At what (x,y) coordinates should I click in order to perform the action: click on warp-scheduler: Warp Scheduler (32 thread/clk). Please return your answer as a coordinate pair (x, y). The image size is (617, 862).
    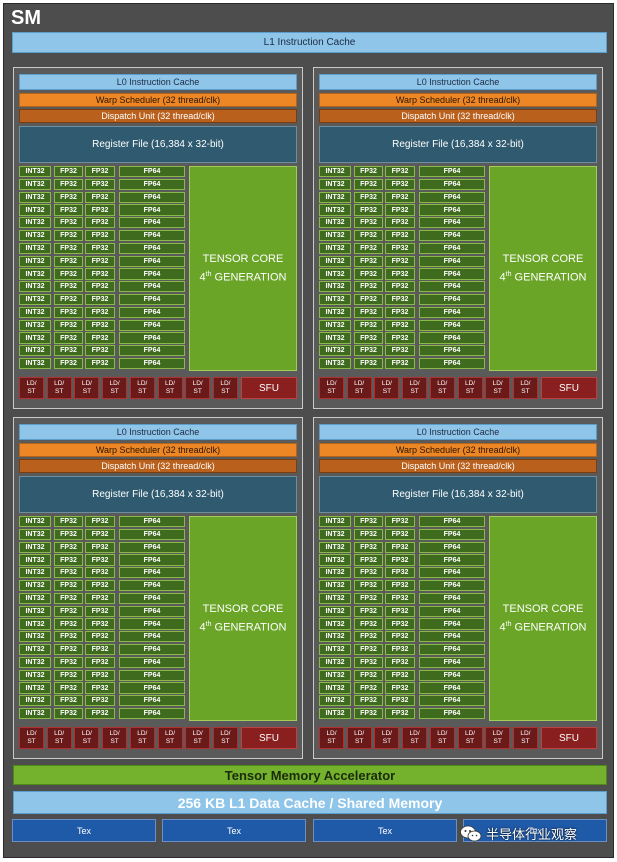
    Looking at the image, I should click on (158, 100).